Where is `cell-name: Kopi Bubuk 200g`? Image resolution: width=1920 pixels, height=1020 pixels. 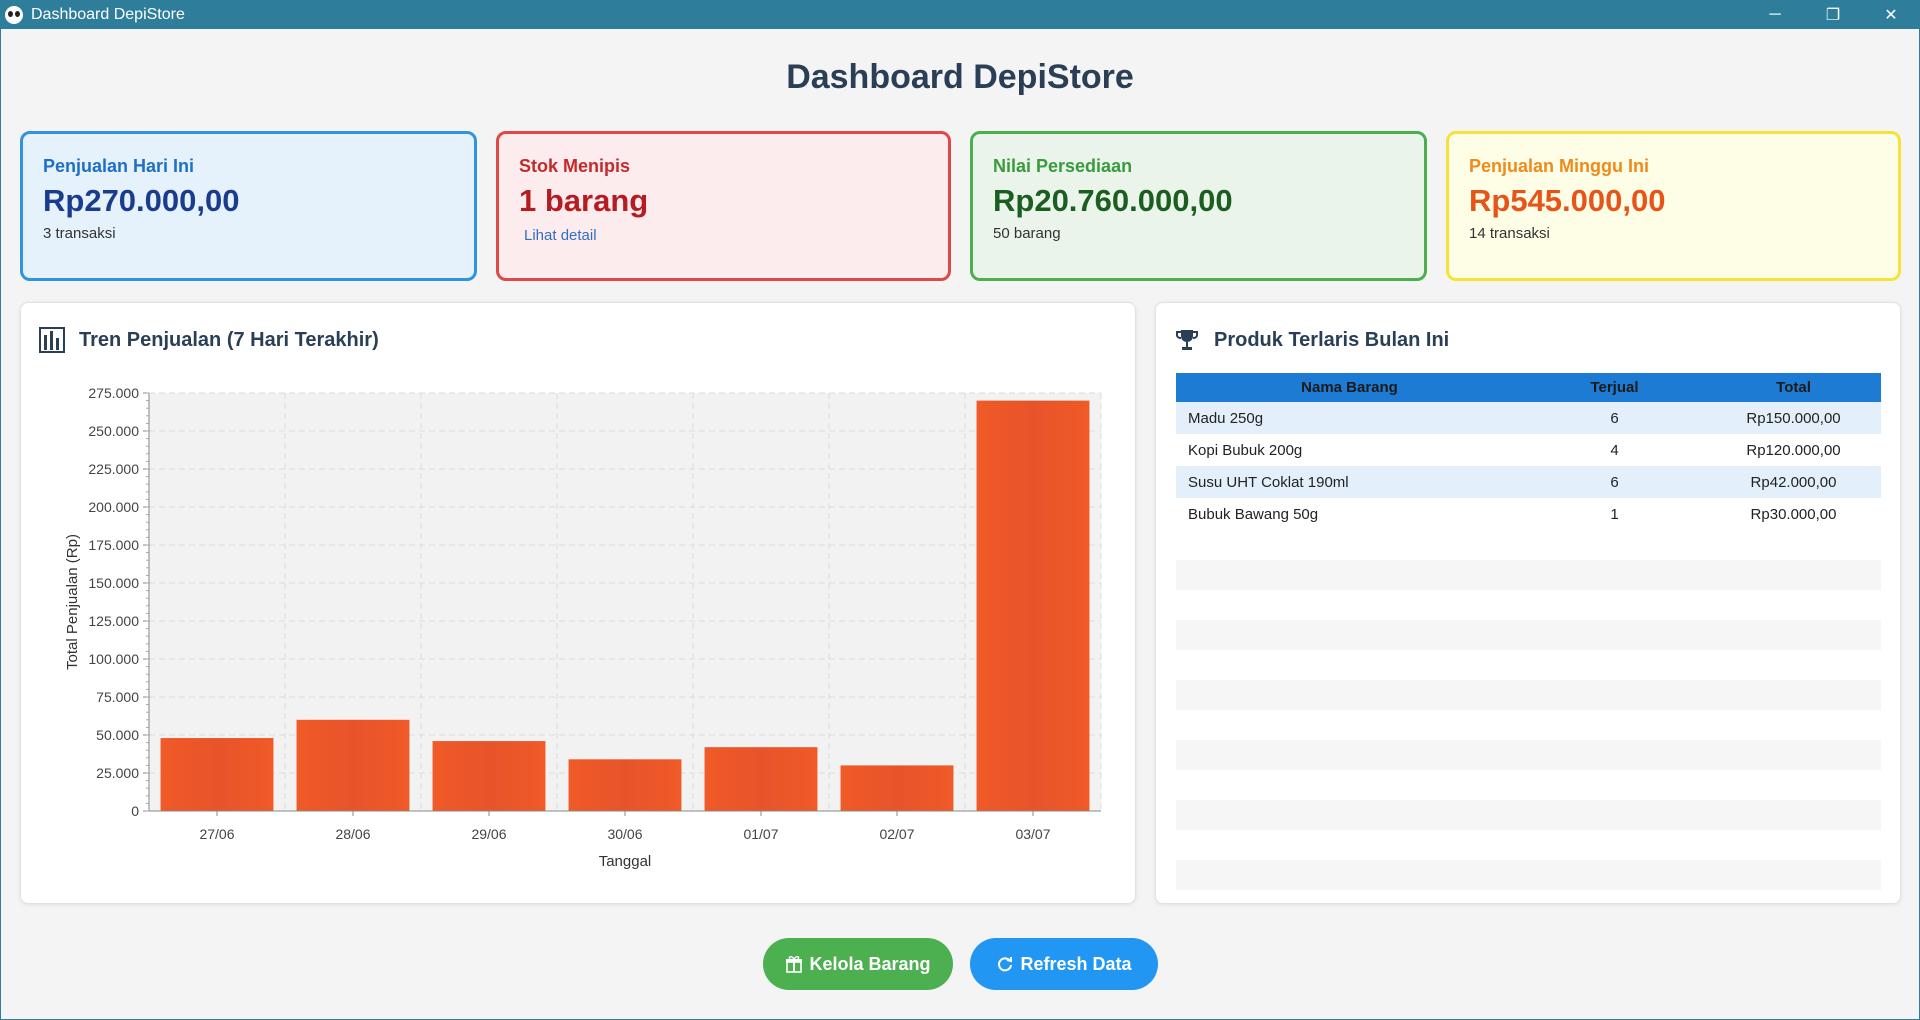
cell-name: Kopi Bubuk 200g is located at coordinates (1245, 450).